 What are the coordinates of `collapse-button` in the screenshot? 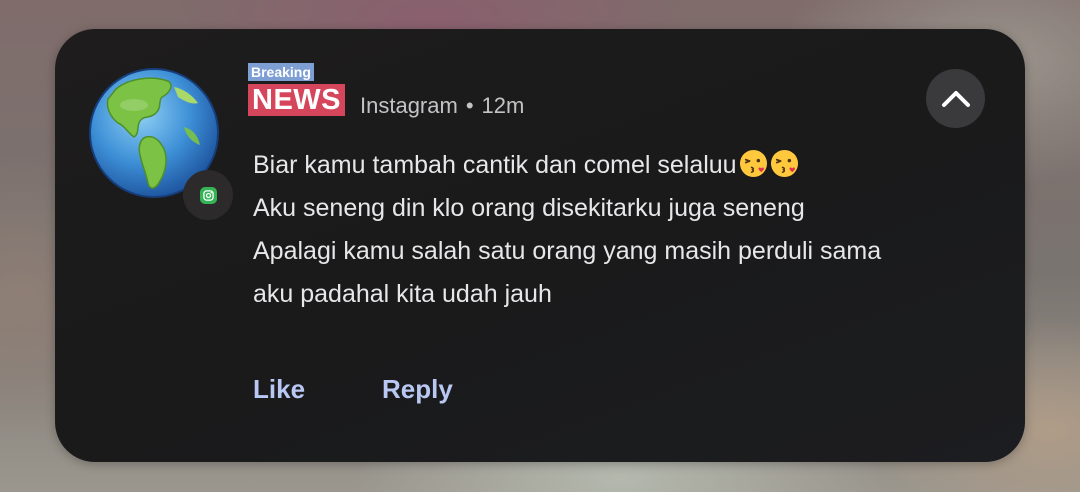 It's located at (955, 98).